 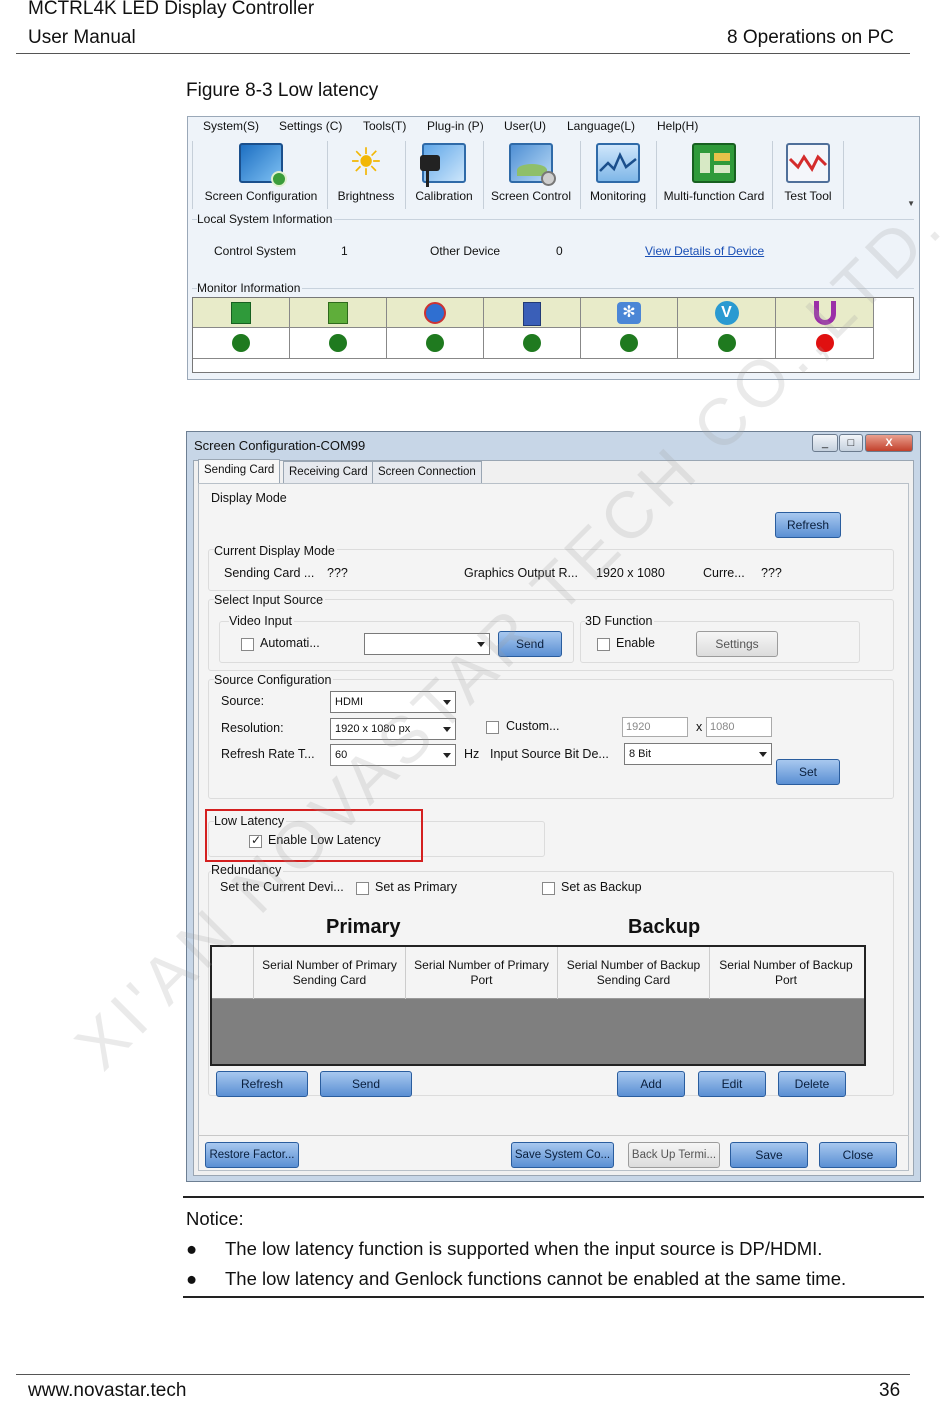 I want to click on menu-user: User(U), so click(x=525, y=126).